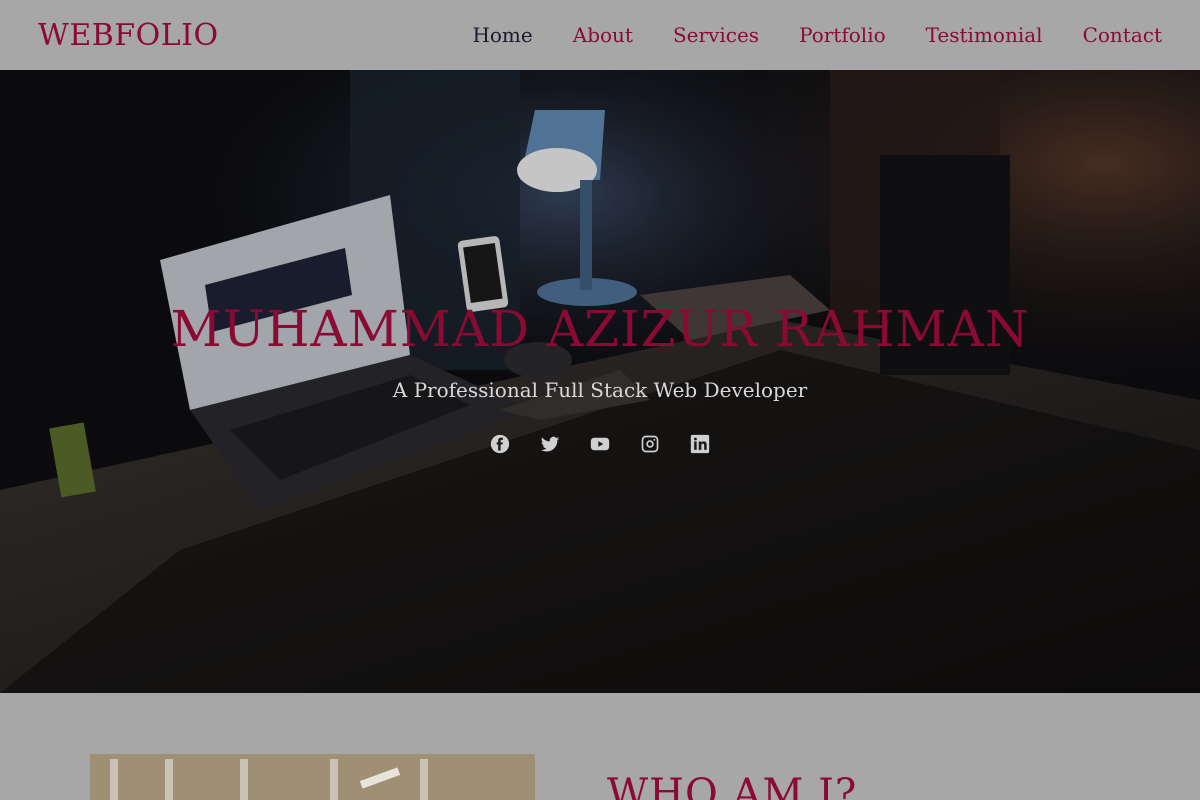 The image size is (1200, 800). What do you see at coordinates (603, 35) in the screenshot?
I see `nav-item-about: About` at bounding box center [603, 35].